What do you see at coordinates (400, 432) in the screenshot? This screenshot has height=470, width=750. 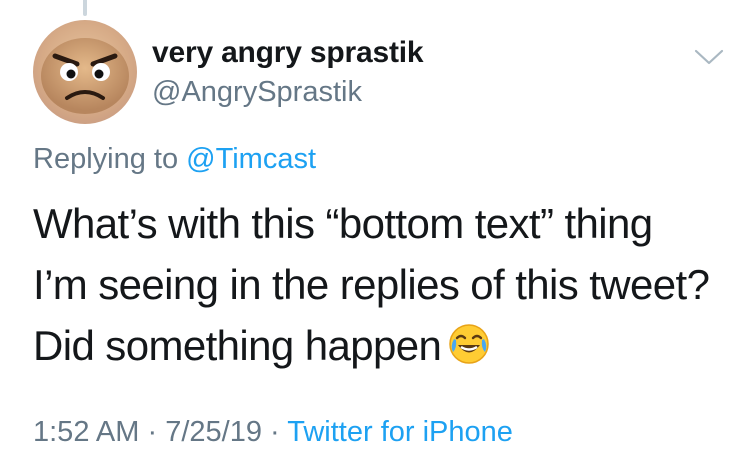 I see `tweet-source-link: Twitter for iPhone` at bounding box center [400, 432].